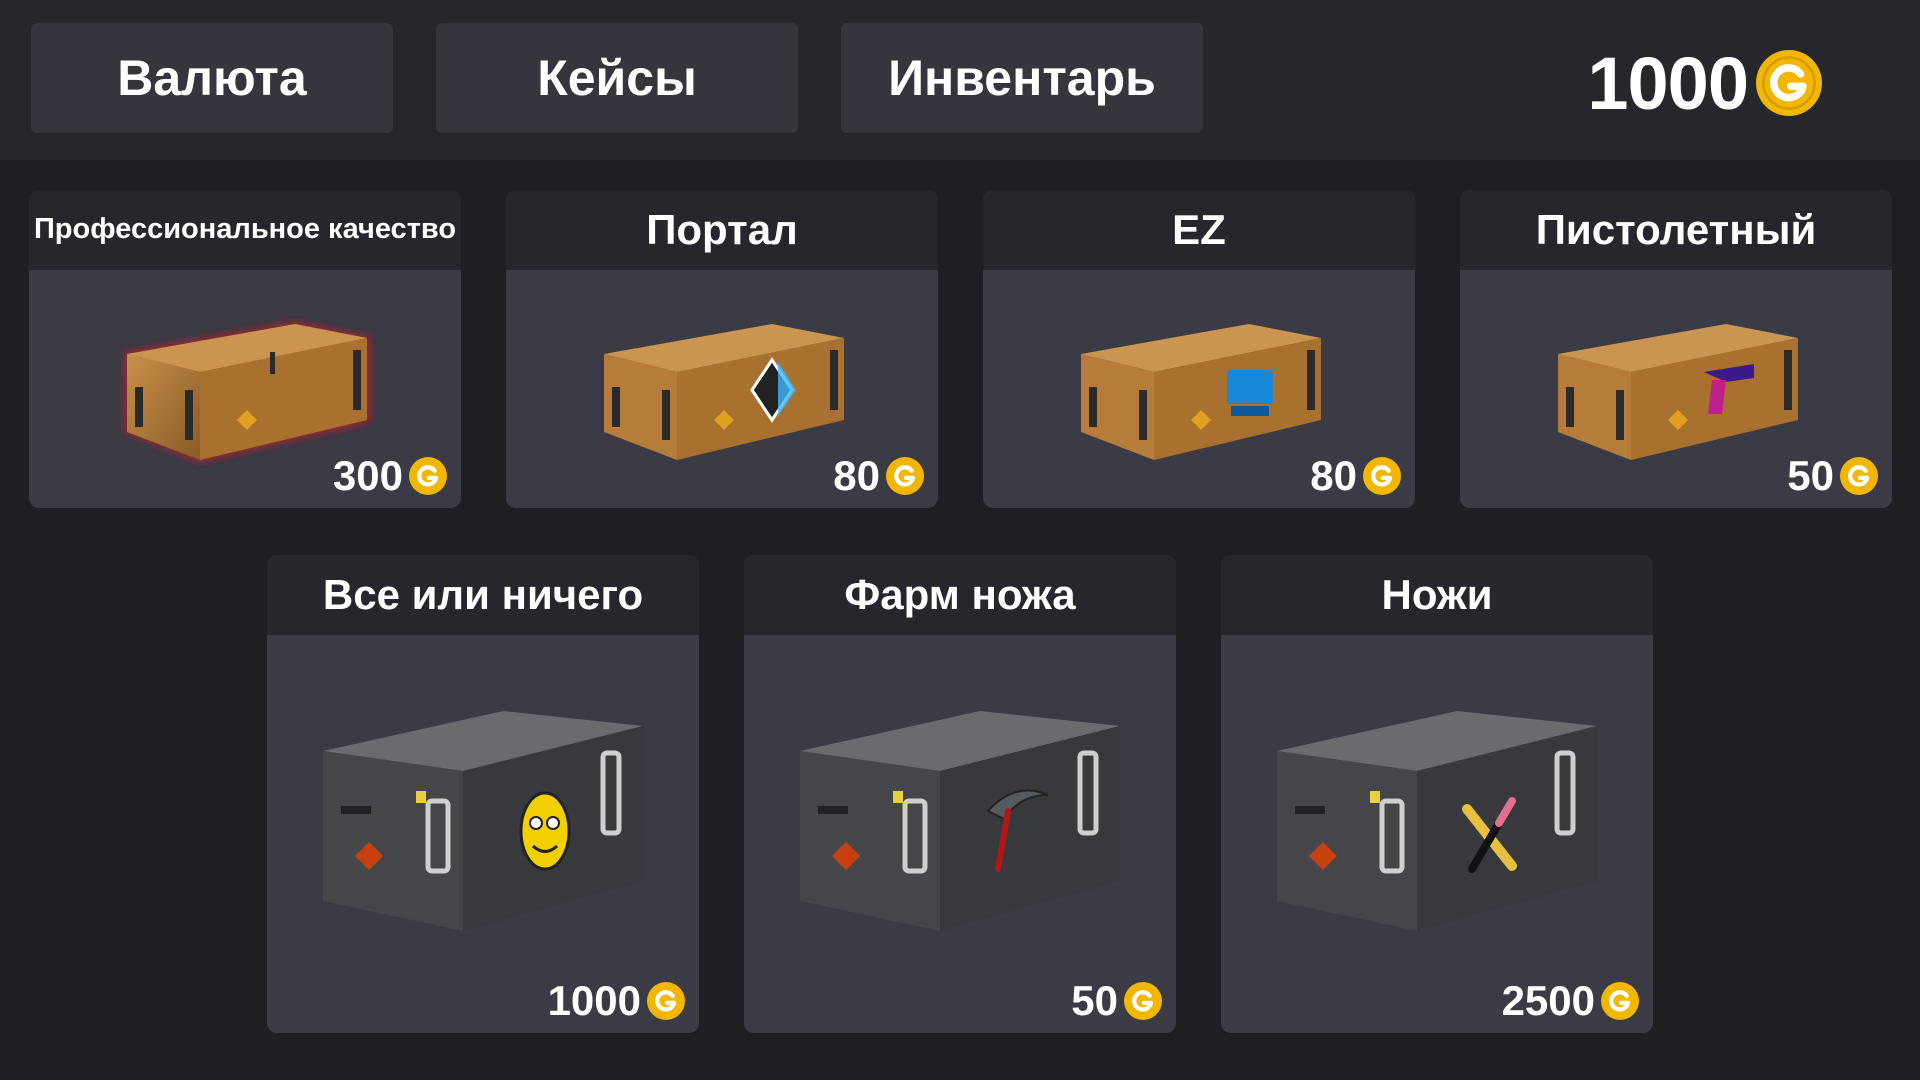  Describe the element at coordinates (1022, 78) in the screenshot. I see `nav-inventory-button: Инвентарь` at that location.